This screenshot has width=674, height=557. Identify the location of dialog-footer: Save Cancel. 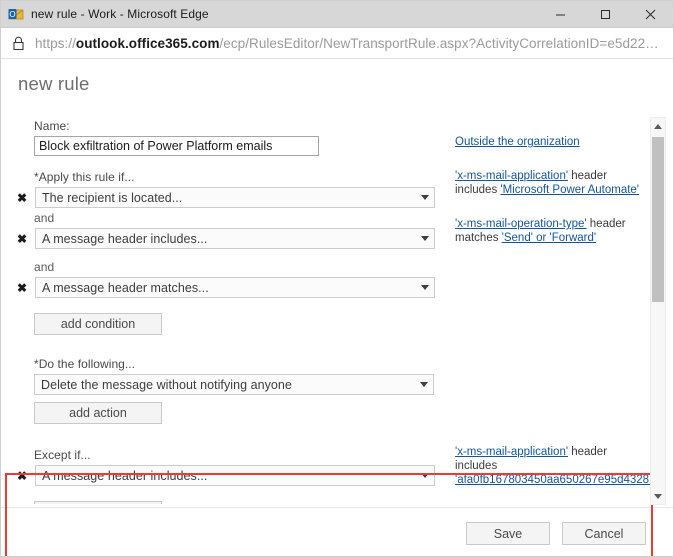
(337, 531).